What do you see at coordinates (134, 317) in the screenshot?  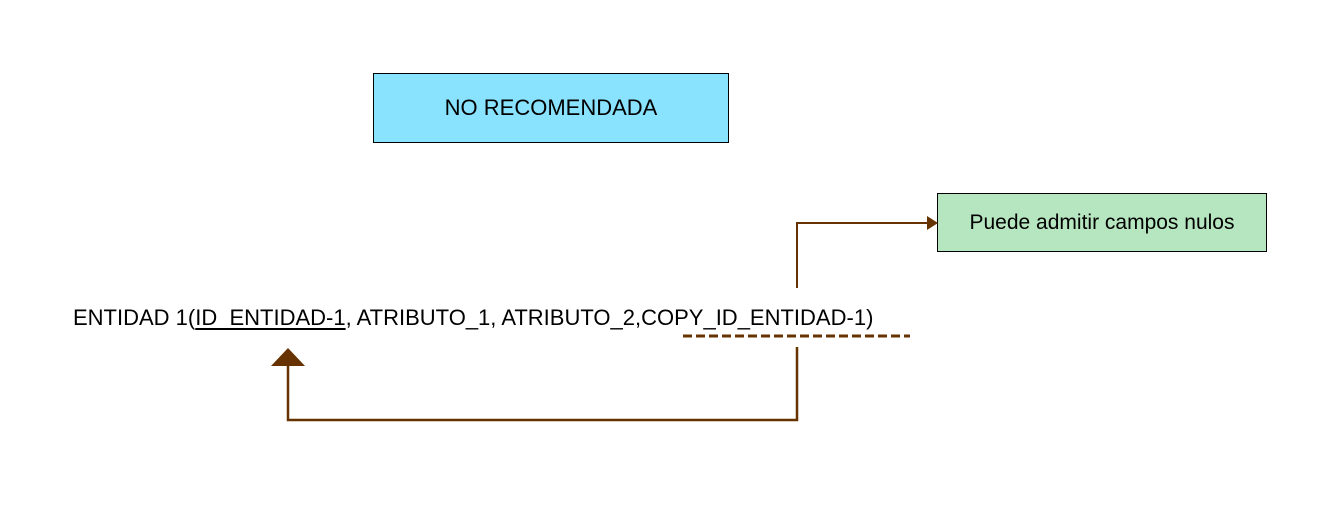 I see `entity-prefix: ENTIDAD 1(` at bounding box center [134, 317].